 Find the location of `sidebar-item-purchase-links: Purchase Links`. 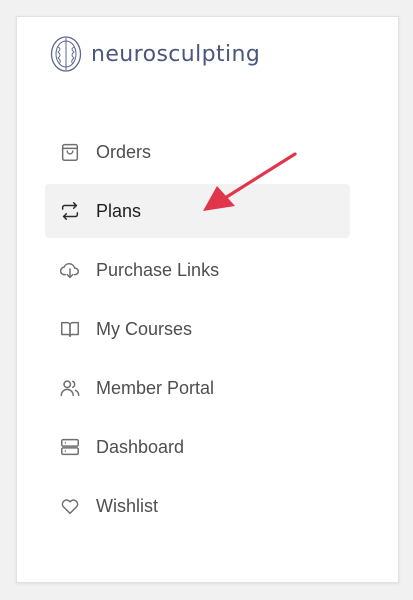

sidebar-item-purchase-links: Purchase Links is located at coordinates (197, 270).